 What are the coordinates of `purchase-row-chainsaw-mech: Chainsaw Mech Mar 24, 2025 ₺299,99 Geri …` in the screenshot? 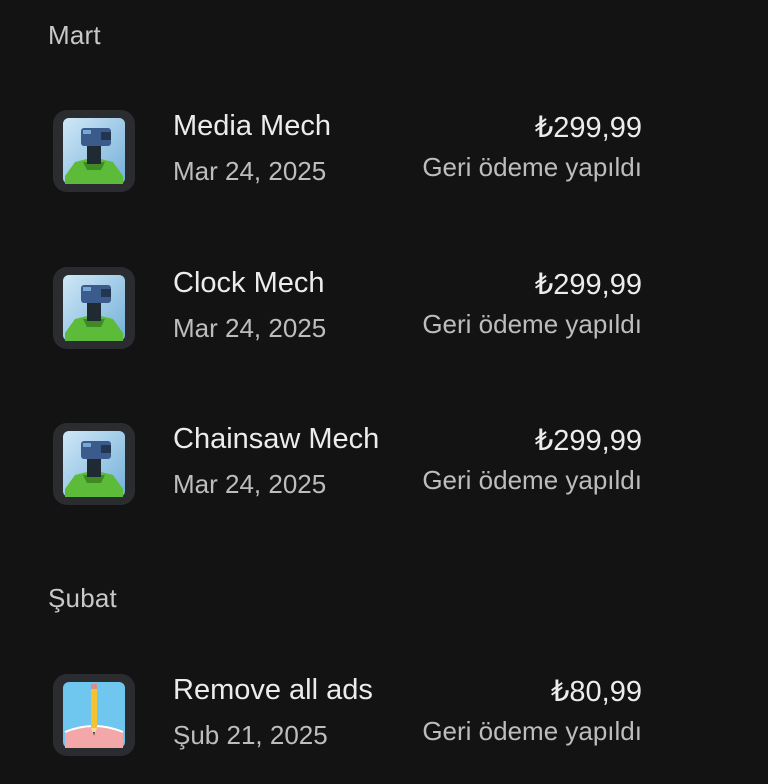 It's located at (384, 478).